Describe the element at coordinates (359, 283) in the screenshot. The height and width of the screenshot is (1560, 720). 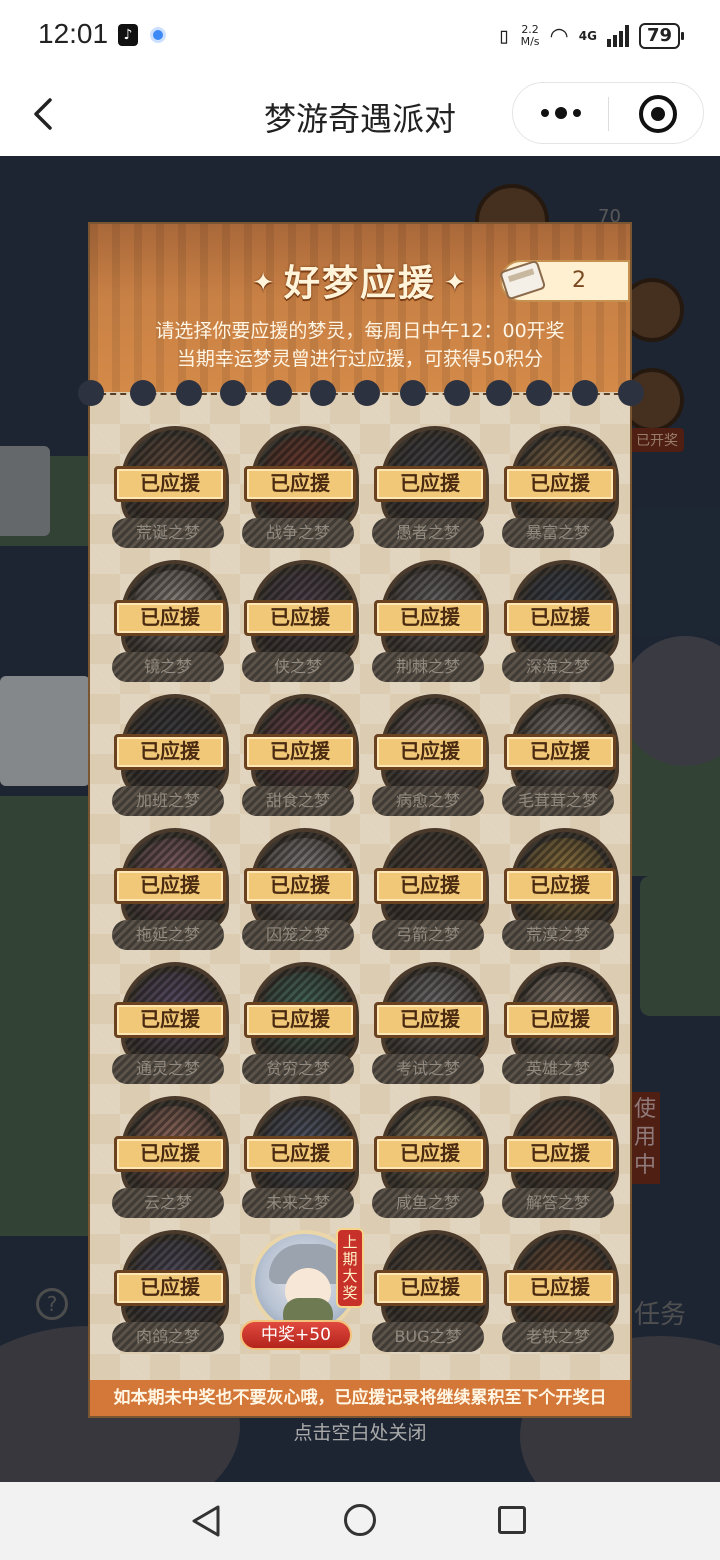
I see `modal-title-text: 好梦应援` at that location.